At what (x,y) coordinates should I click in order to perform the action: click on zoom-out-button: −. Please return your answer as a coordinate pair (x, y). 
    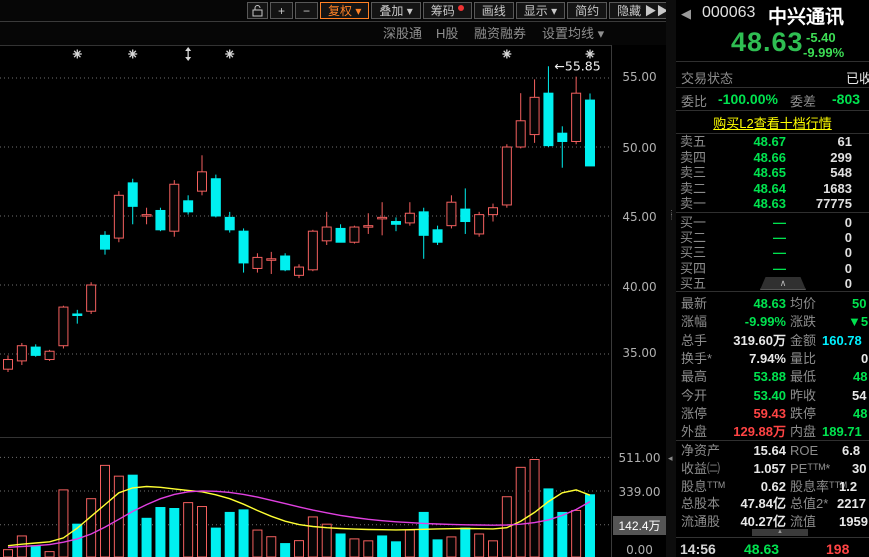
    Looking at the image, I should click on (307, 10).